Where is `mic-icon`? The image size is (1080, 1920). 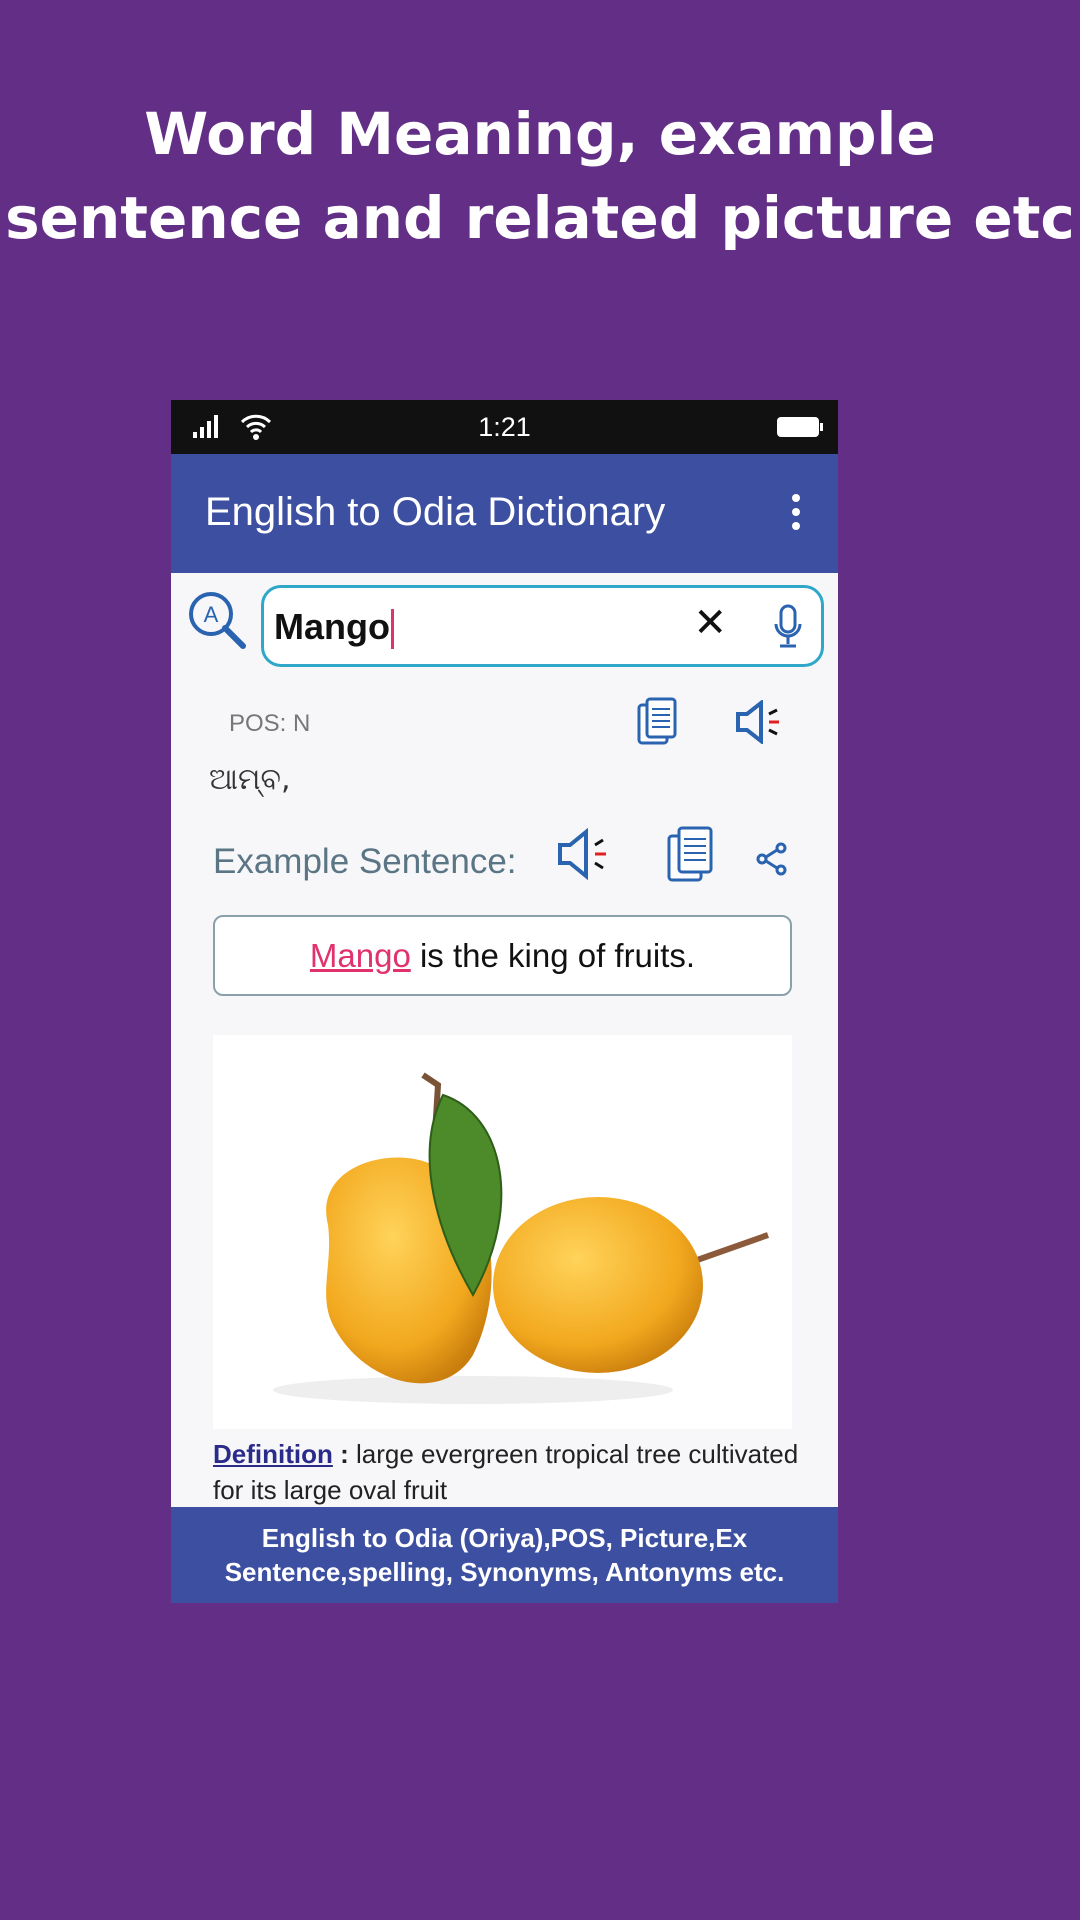 mic-icon is located at coordinates (788, 627).